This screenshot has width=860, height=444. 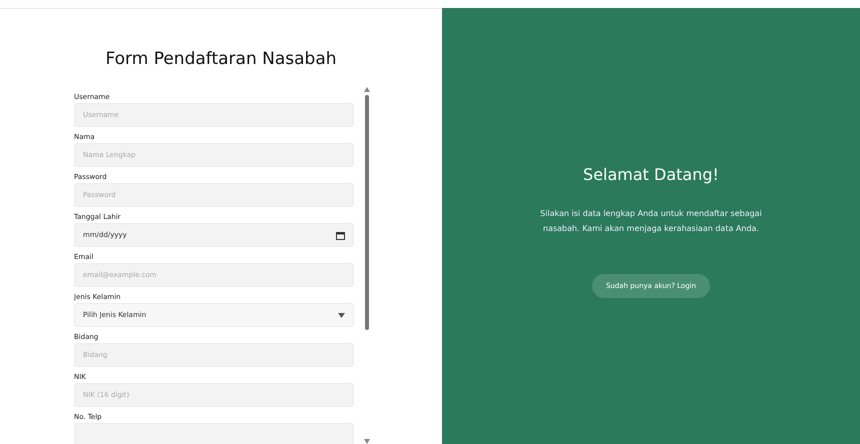 I want to click on scroll-down-icon, so click(x=367, y=441).